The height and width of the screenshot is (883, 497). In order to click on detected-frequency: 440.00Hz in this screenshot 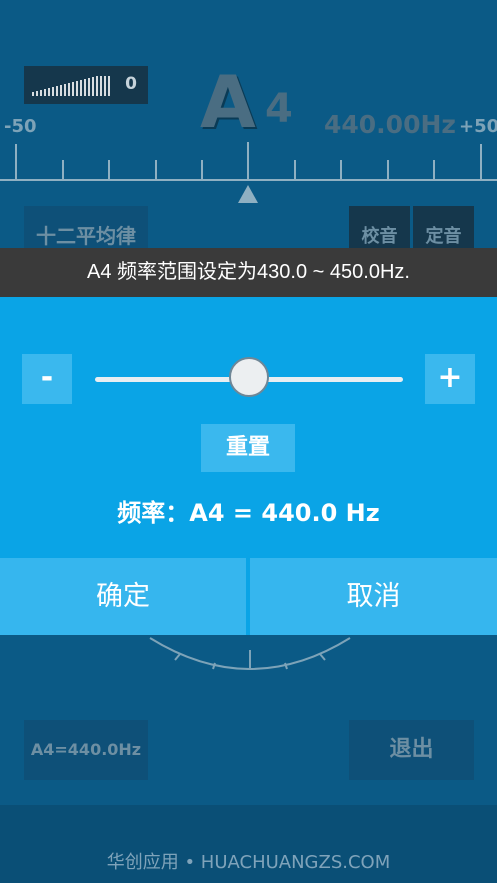, I will do `click(390, 124)`.